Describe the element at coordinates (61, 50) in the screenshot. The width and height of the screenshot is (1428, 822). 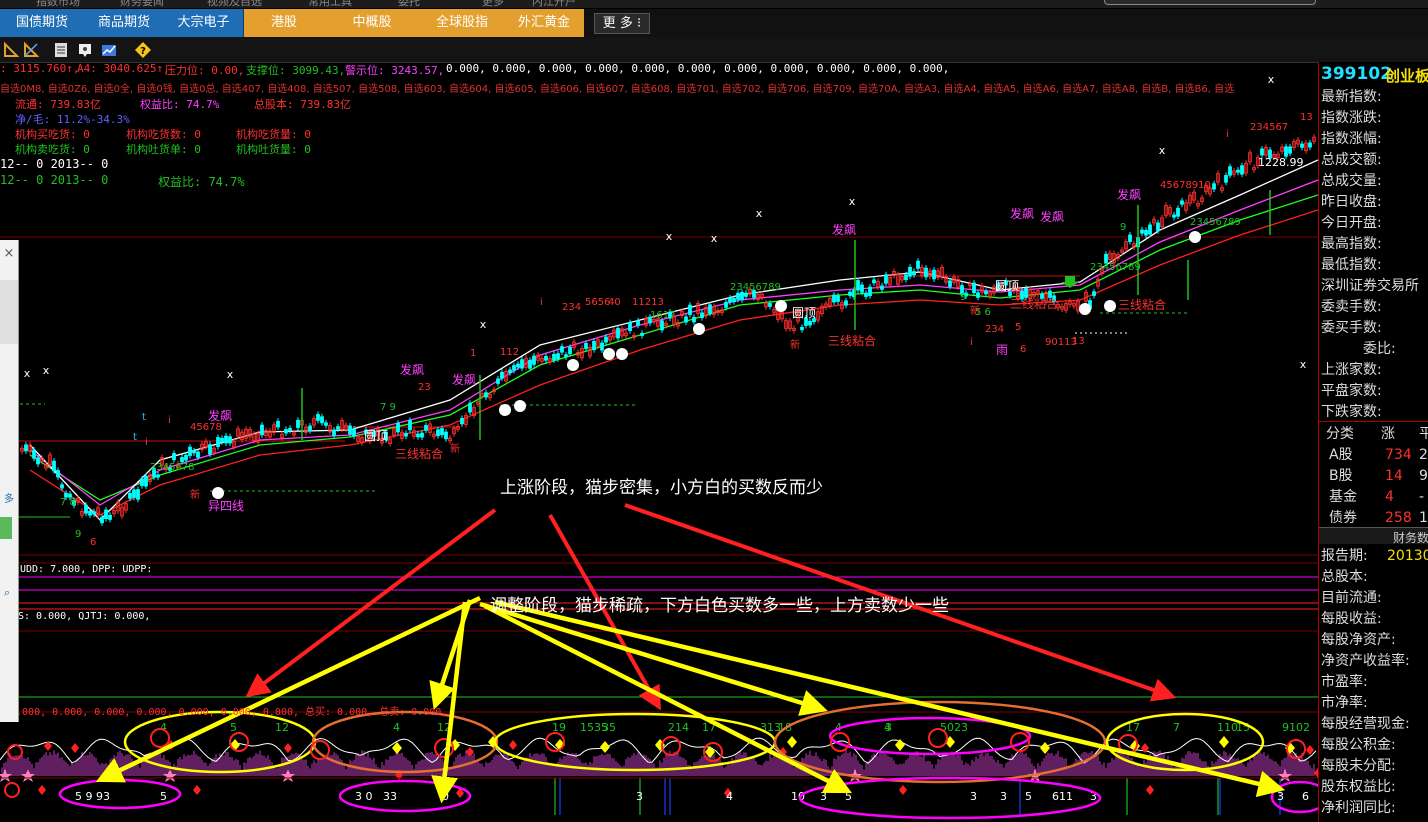
I see `list-icon` at that location.